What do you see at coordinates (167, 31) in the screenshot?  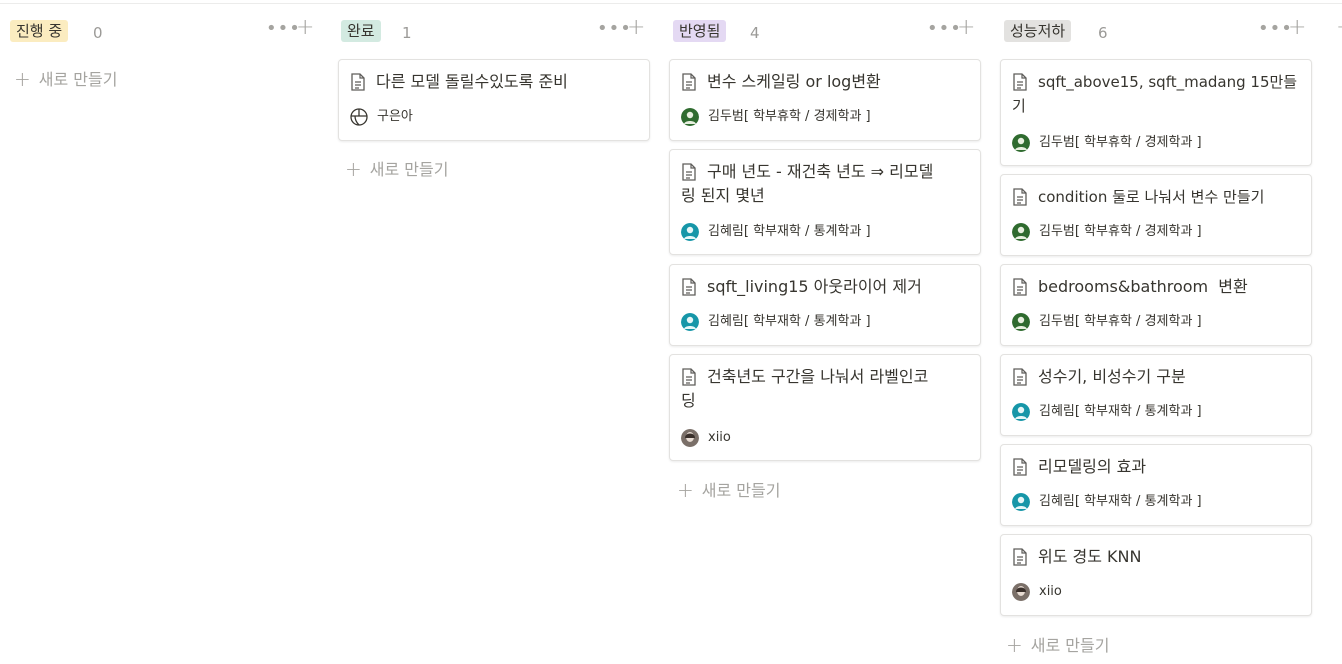 I see `column-header: 진행 중 0 ••• +` at bounding box center [167, 31].